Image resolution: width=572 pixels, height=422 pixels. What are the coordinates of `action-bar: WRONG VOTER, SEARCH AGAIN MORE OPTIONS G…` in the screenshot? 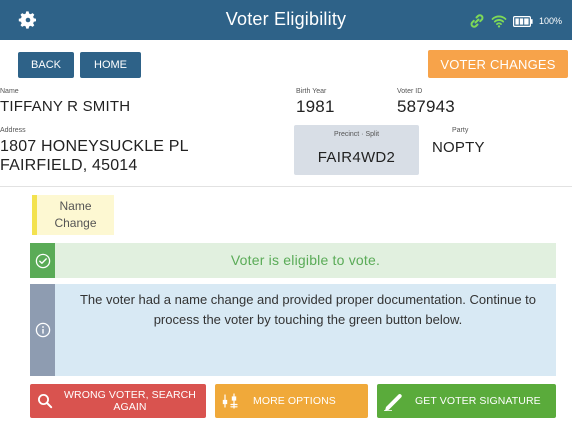 It's located at (286, 403).